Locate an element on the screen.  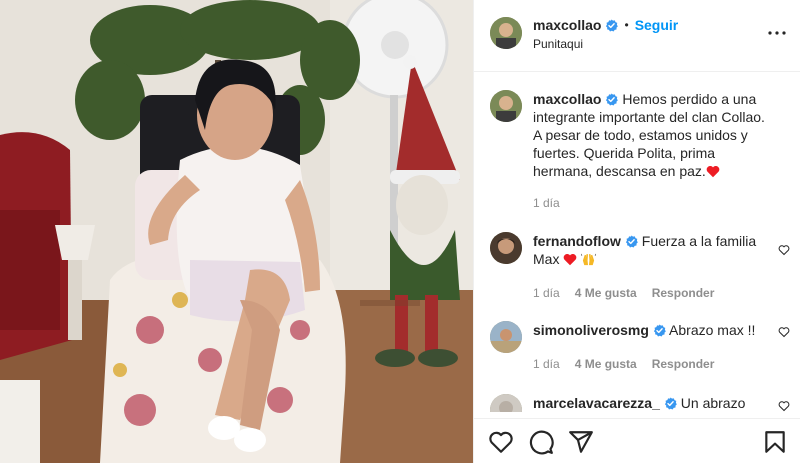
comment-username: fernandoflow is located at coordinates (577, 241).